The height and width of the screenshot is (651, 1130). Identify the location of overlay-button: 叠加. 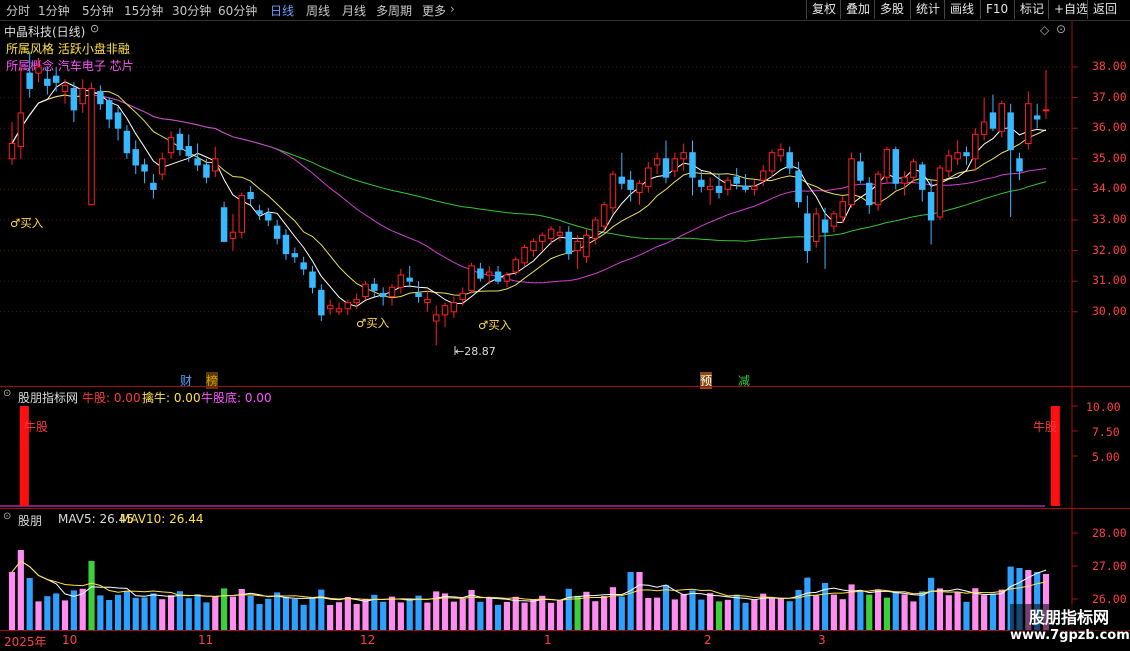
(857, 9).